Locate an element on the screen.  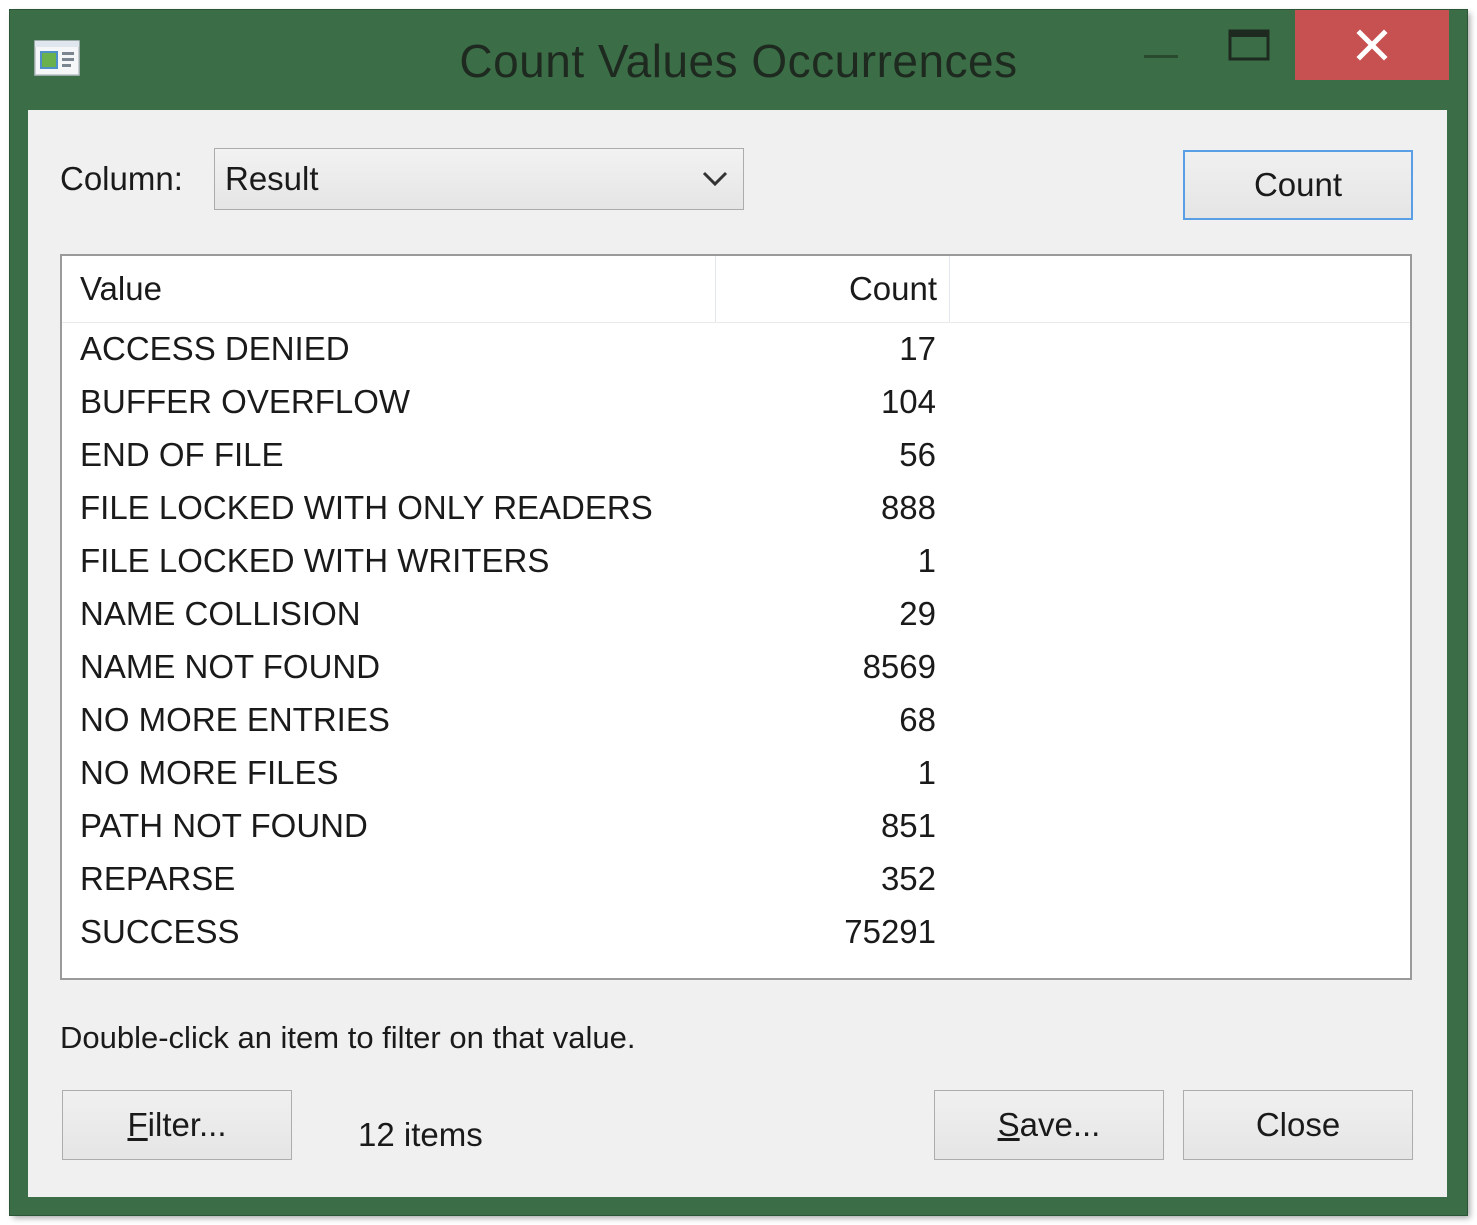
row-count: 8569 is located at coordinates (899, 666).